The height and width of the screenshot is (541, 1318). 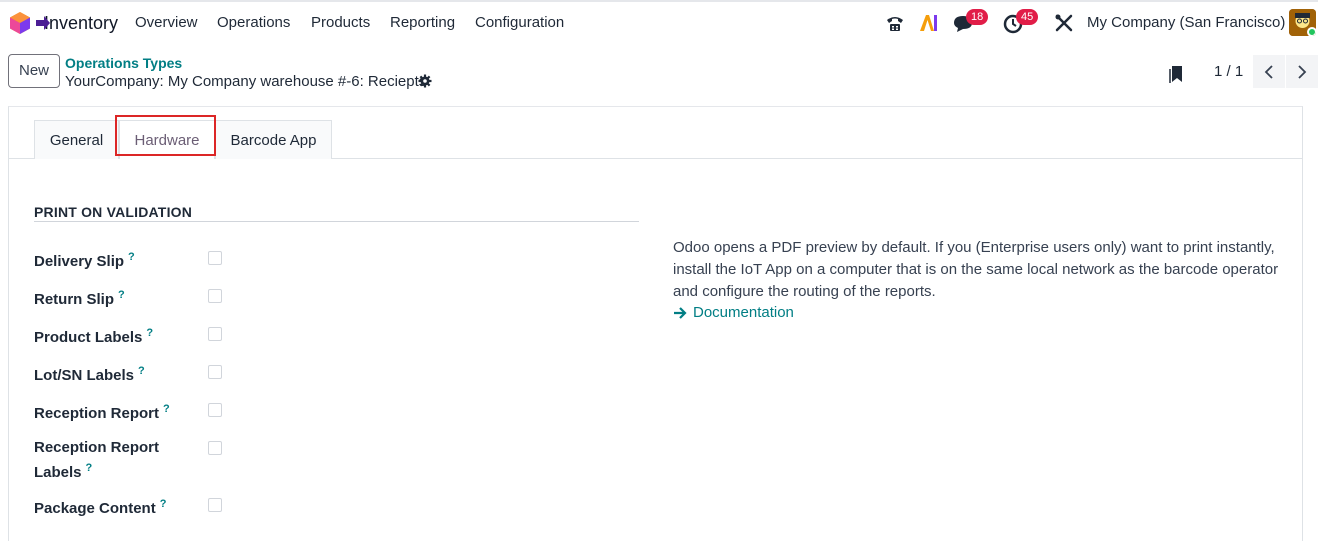 I want to click on hardware-tab-highlight, so click(x=165, y=135).